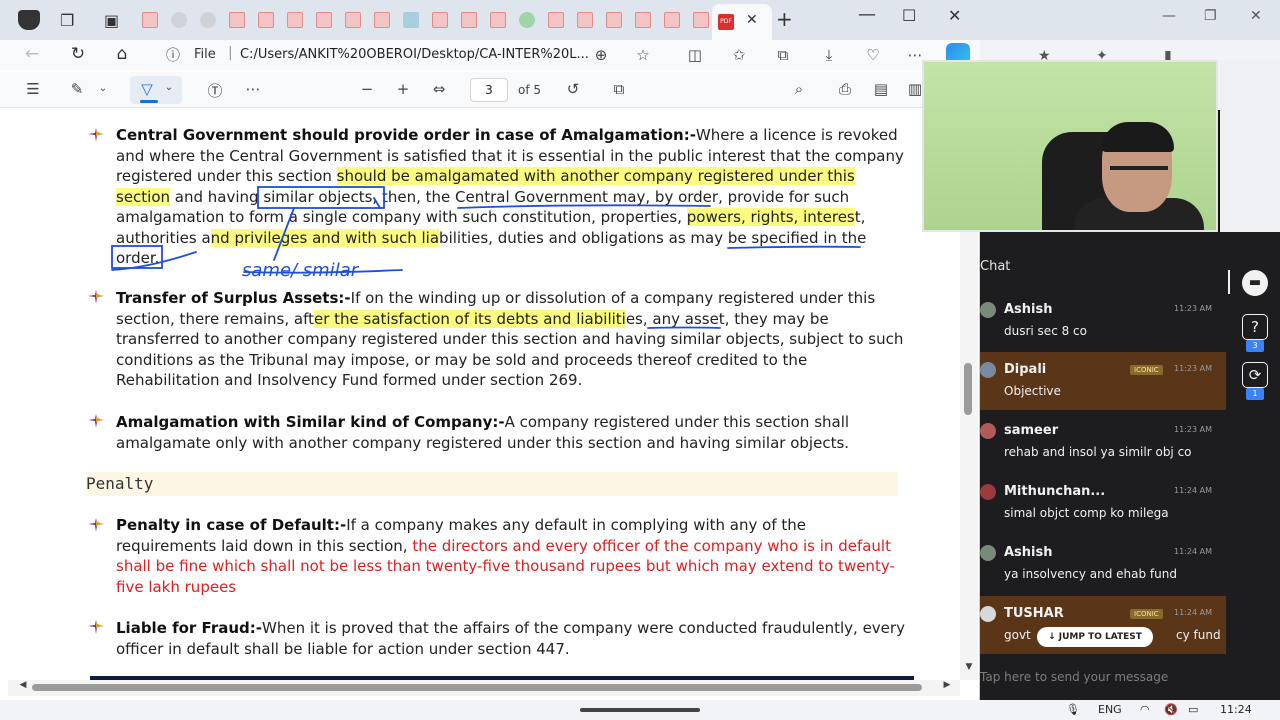 Image resolution: width=1280 pixels, height=720 pixels. Describe the element at coordinates (78, 55) in the screenshot. I see `refresh-icon: ↻` at that location.